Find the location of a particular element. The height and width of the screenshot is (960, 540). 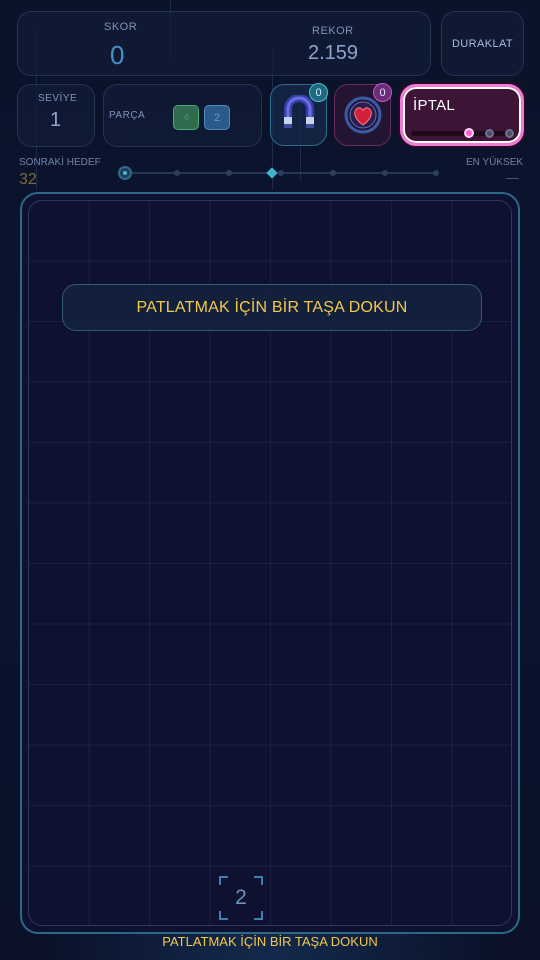

parts-panel: PARÇA 4 2 is located at coordinates (182, 115).